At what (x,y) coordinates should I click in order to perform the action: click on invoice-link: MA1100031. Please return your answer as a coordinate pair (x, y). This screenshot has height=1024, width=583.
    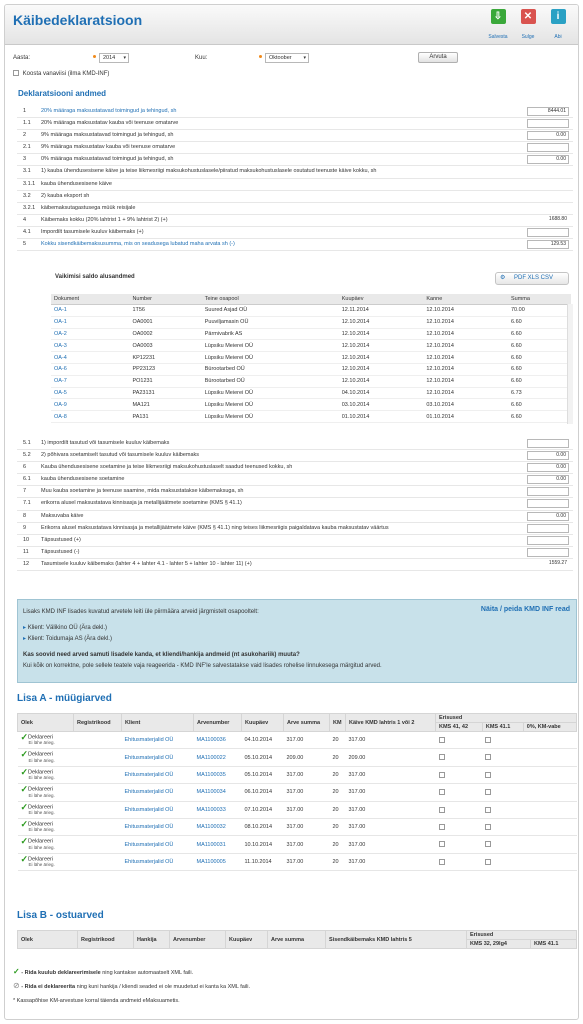
    Looking at the image, I should click on (217, 844).